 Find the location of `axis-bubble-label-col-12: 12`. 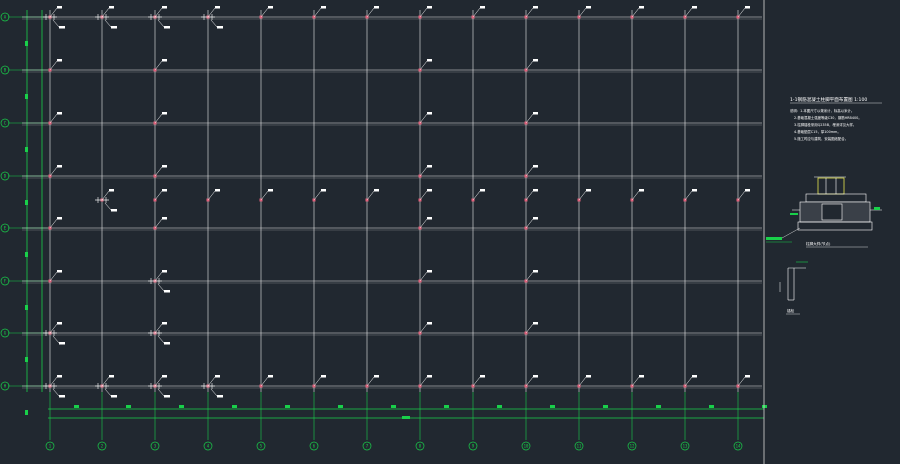

axis-bubble-label-col-12: 12 is located at coordinates (632, 446).